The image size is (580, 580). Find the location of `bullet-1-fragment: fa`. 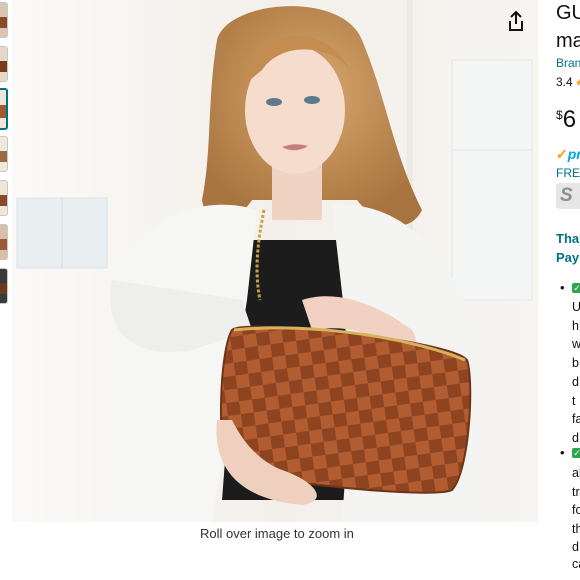

bullet-1-fragment: fa is located at coordinates (576, 419).